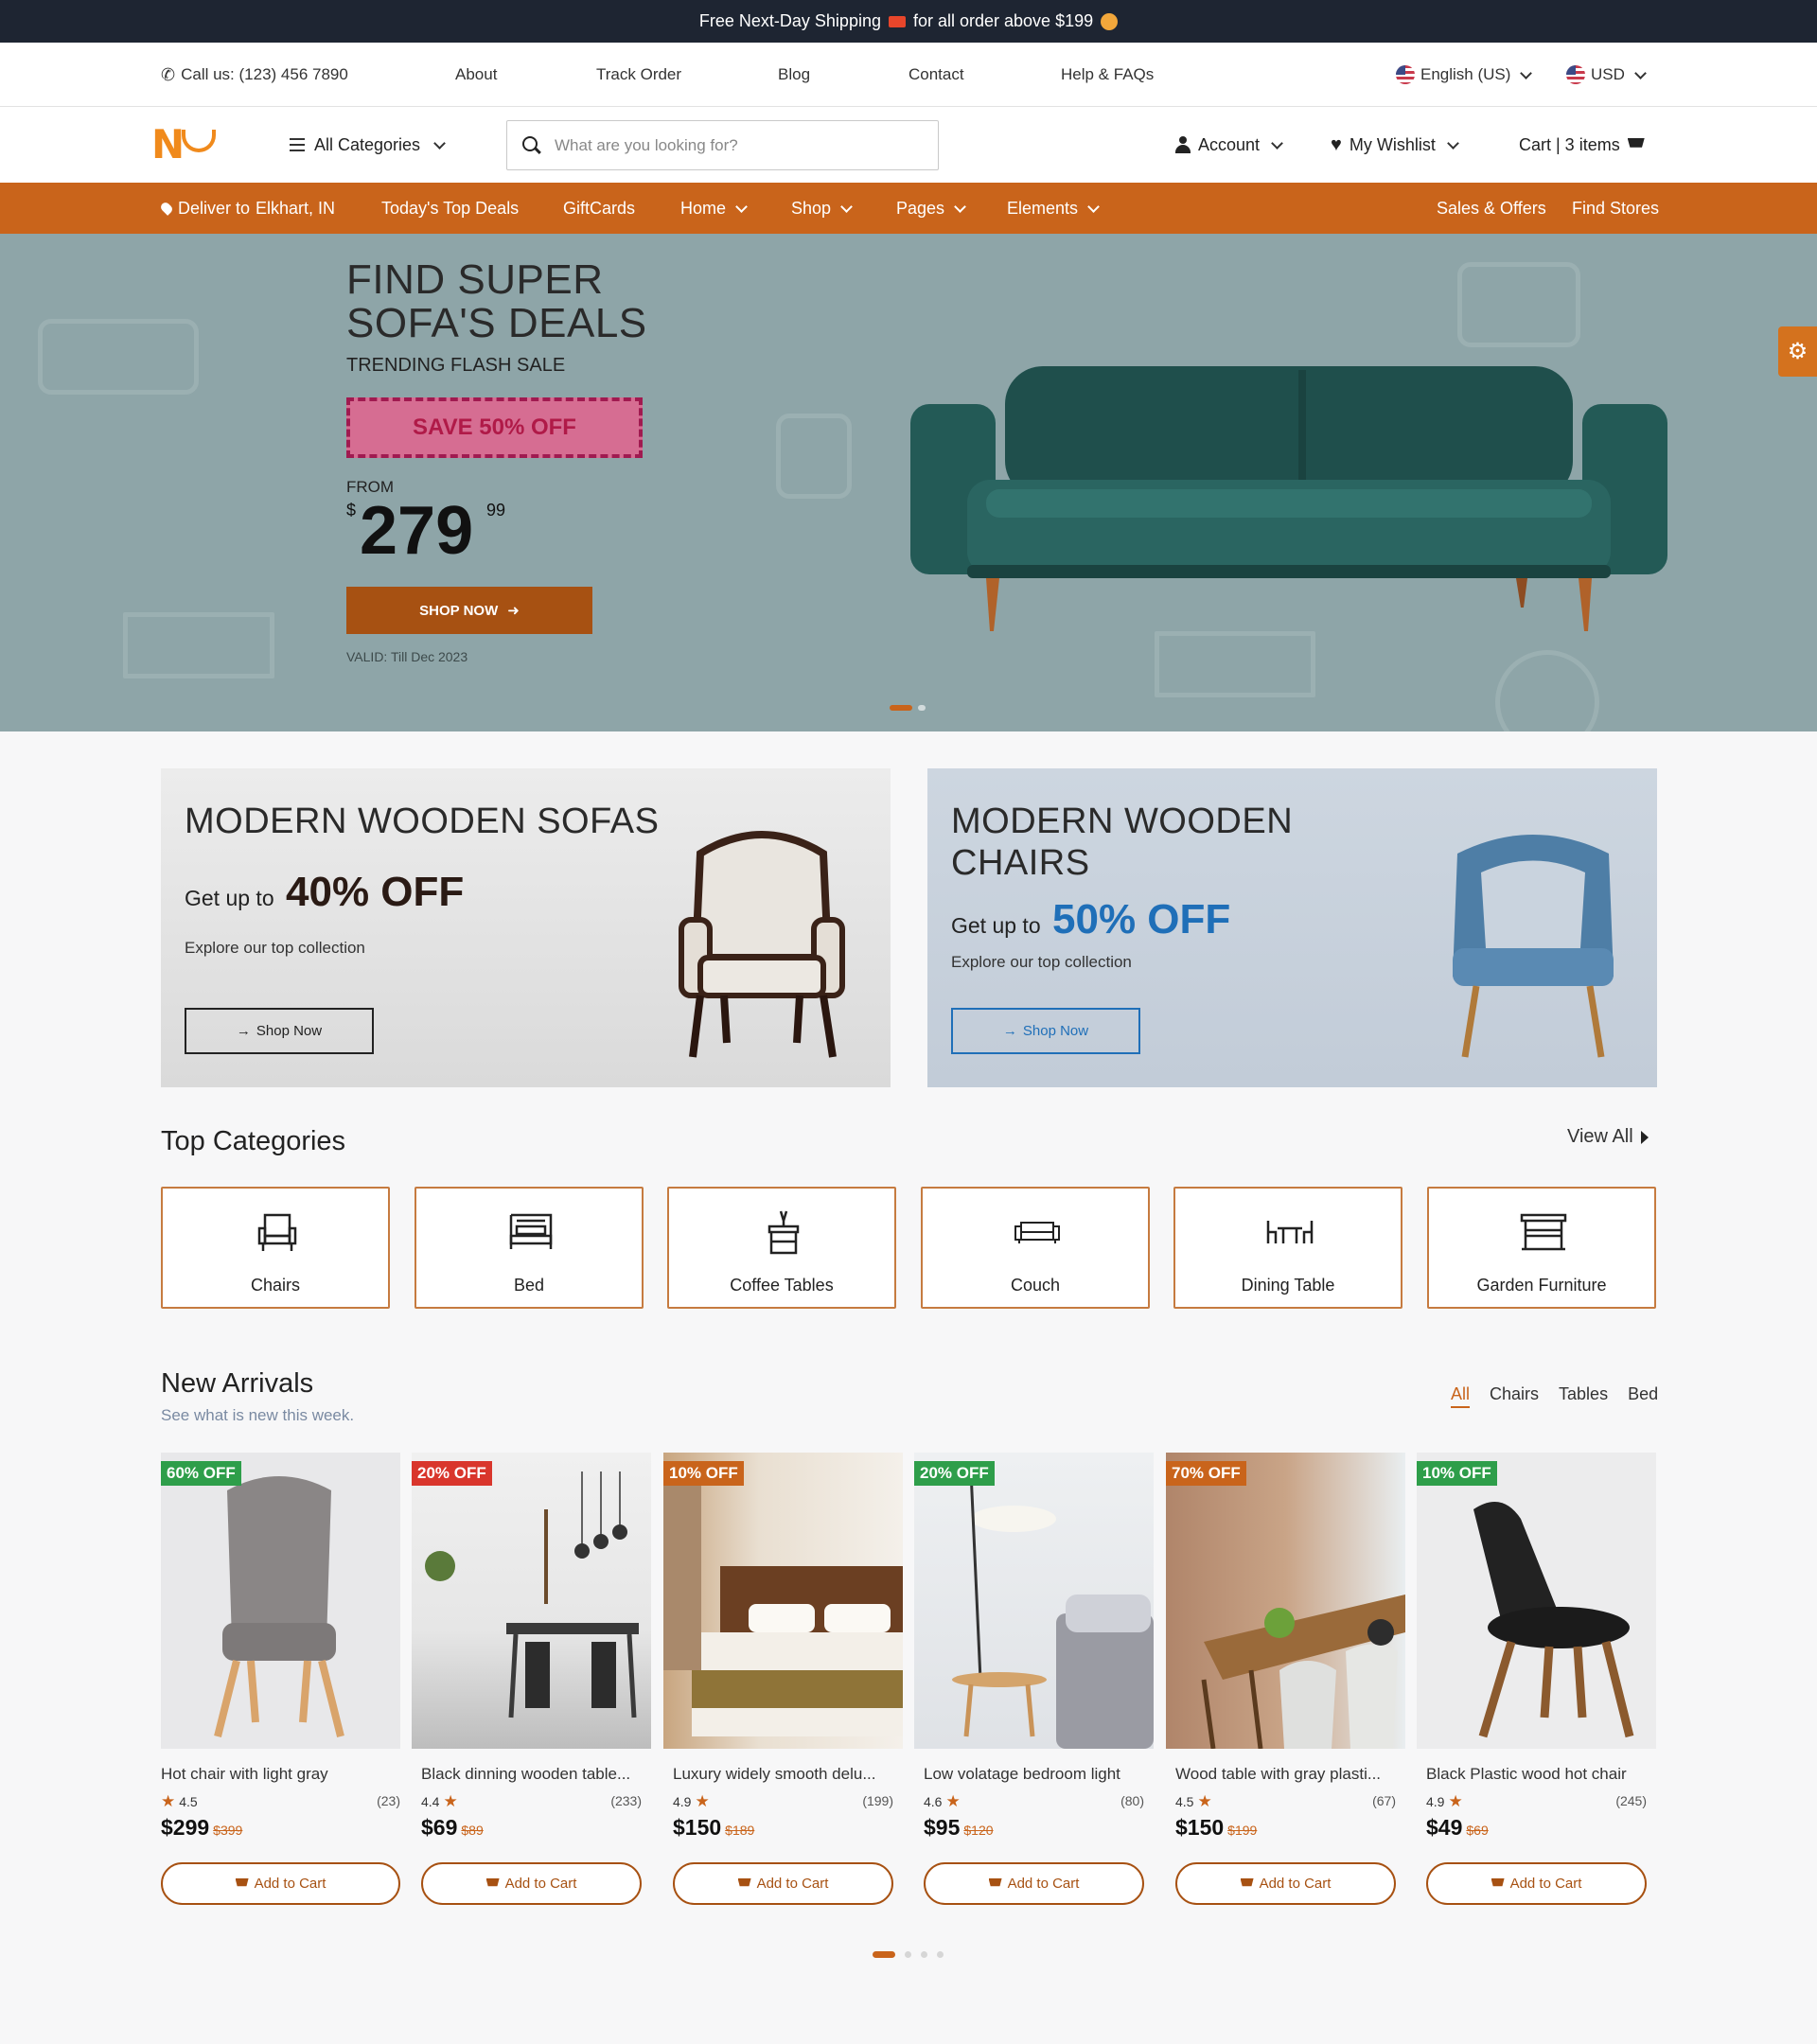 The image size is (1817, 2044). I want to click on product-review-count: (67), so click(1384, 1800).